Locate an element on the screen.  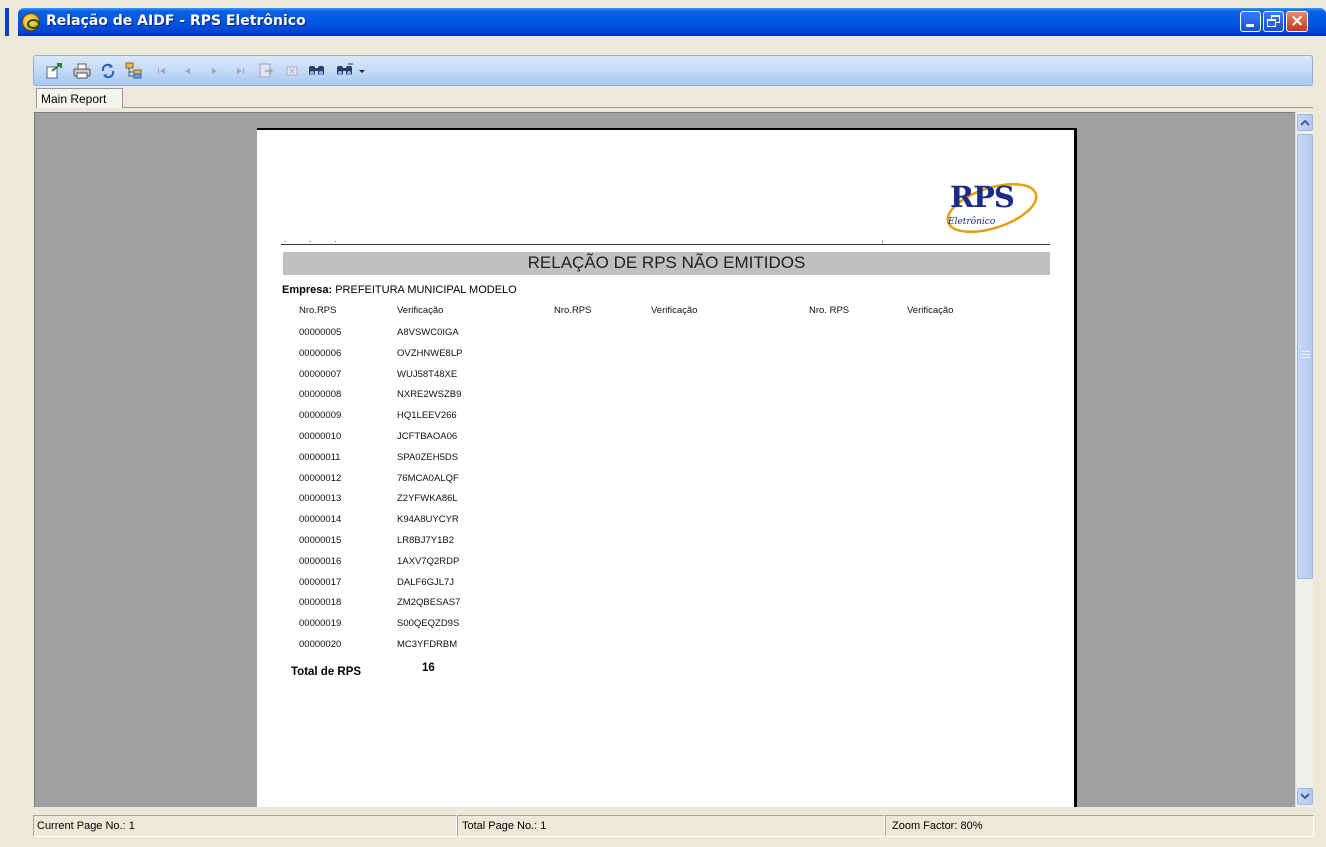
verification-code-cell: JCFTBAOA06 is located at coordinates (427, 436).